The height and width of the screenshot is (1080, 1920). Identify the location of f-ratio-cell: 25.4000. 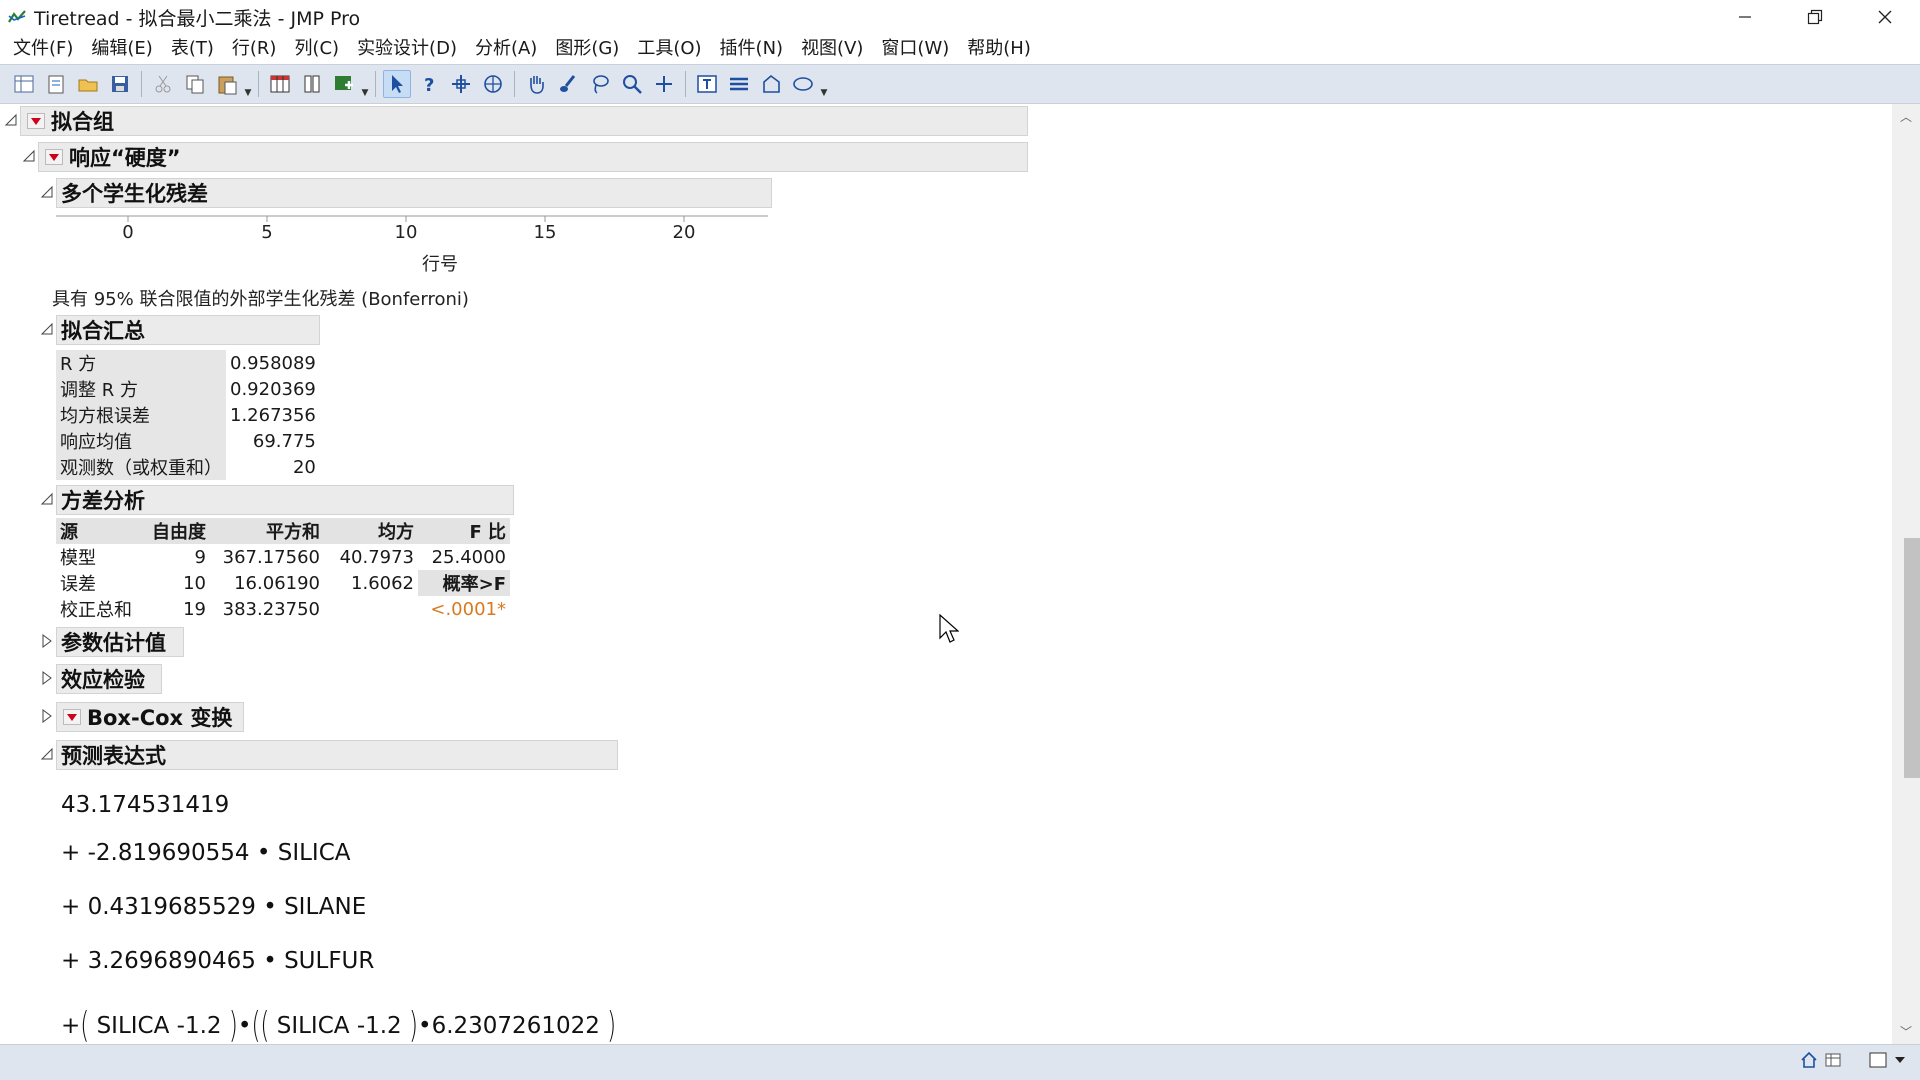
(468, 557).